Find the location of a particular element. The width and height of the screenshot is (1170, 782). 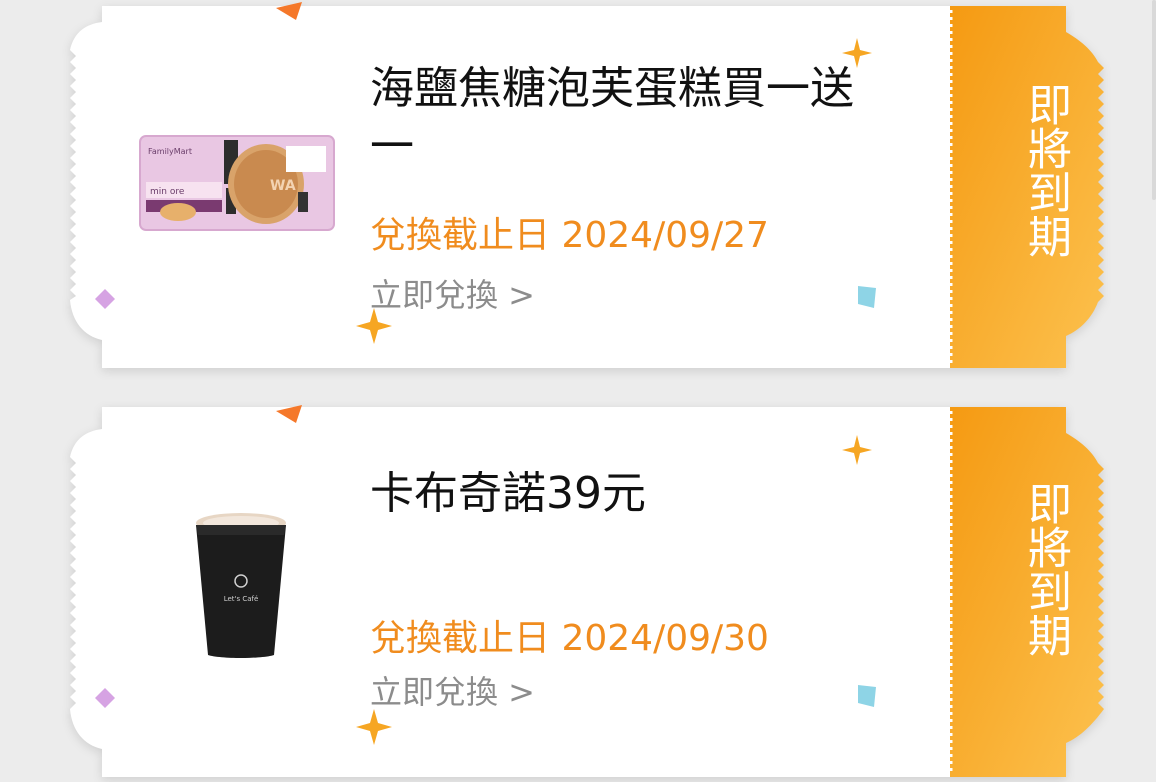

svg-text: FamilyMart is located at coordinates (170, 151).